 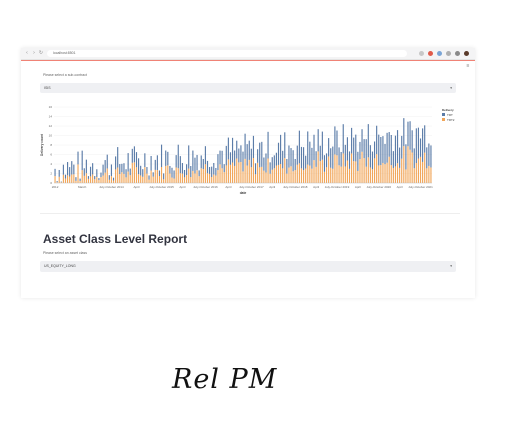 What do you see at coordinates (466, 53) in the screenshot?
I see `profile-avatar` at bounding box center [466, 53].